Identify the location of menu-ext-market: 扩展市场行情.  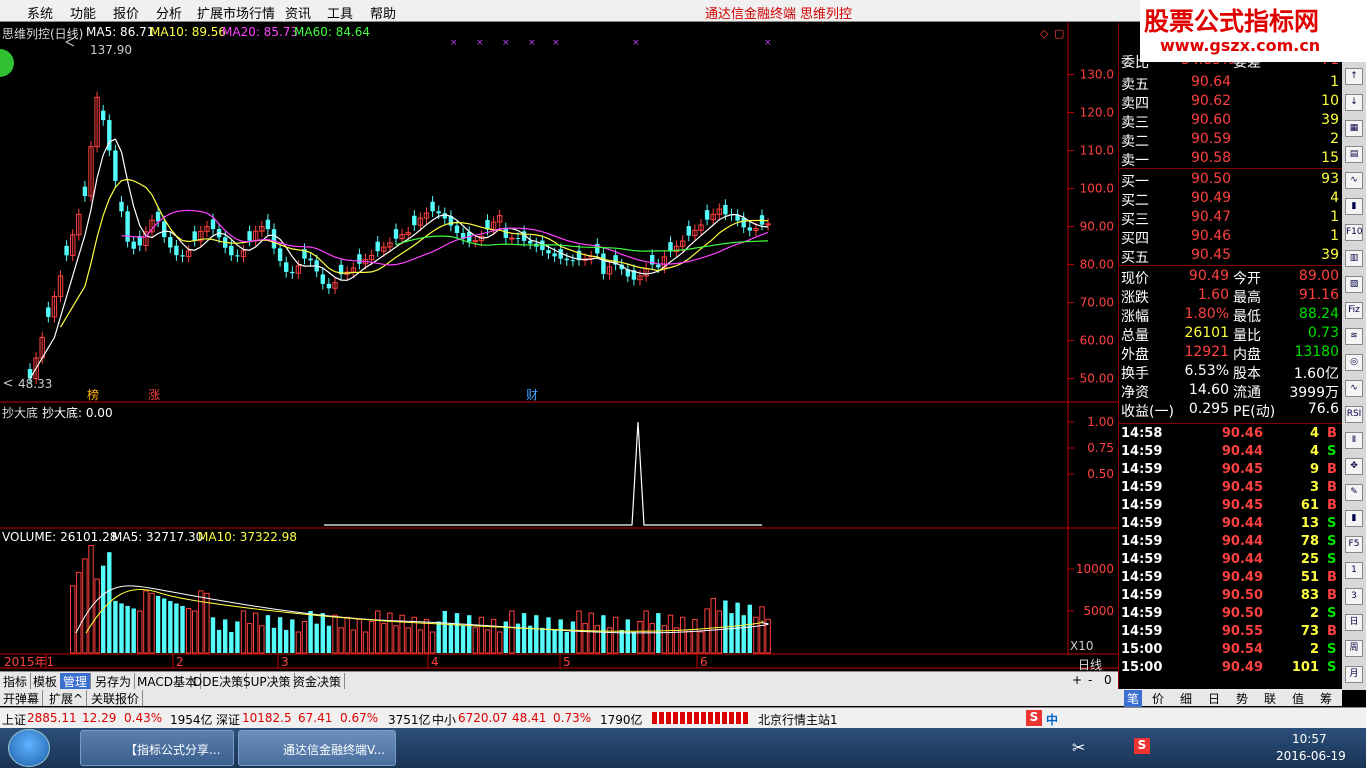
(236, 12).